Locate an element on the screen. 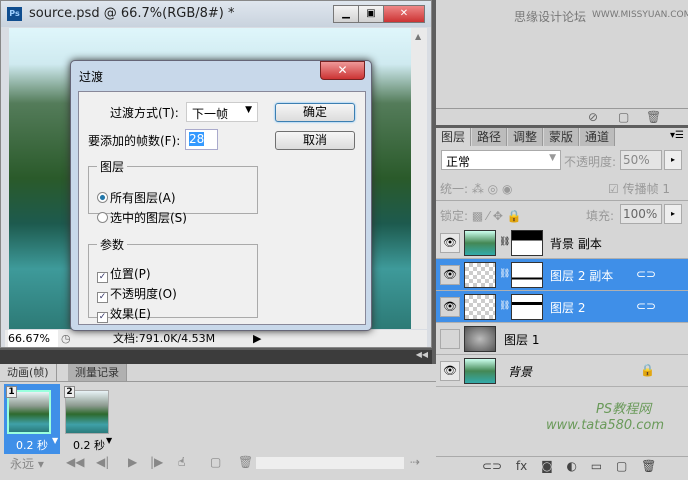 This screenshot has width=688, height=480. method-label: 过渡方式(T): is located at coordinates (144, 113).